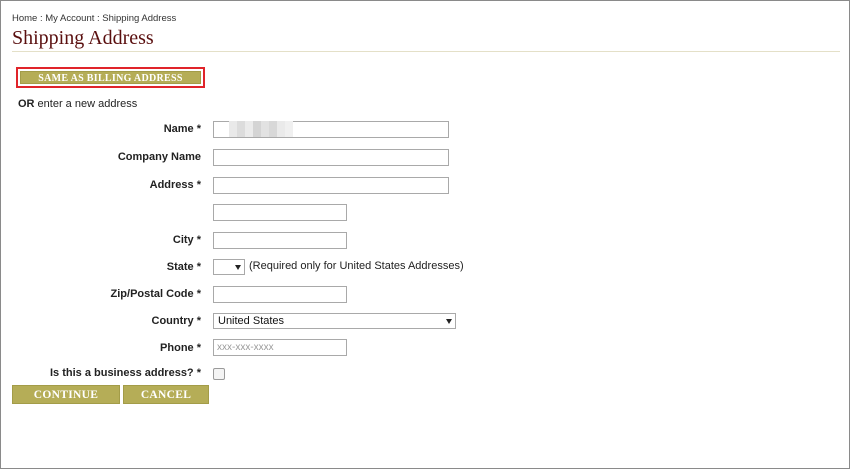 Image resolution: width=850 pixels, height=469 pixels. I want to click on cancel-button: CANCEL, so click(166, 394).